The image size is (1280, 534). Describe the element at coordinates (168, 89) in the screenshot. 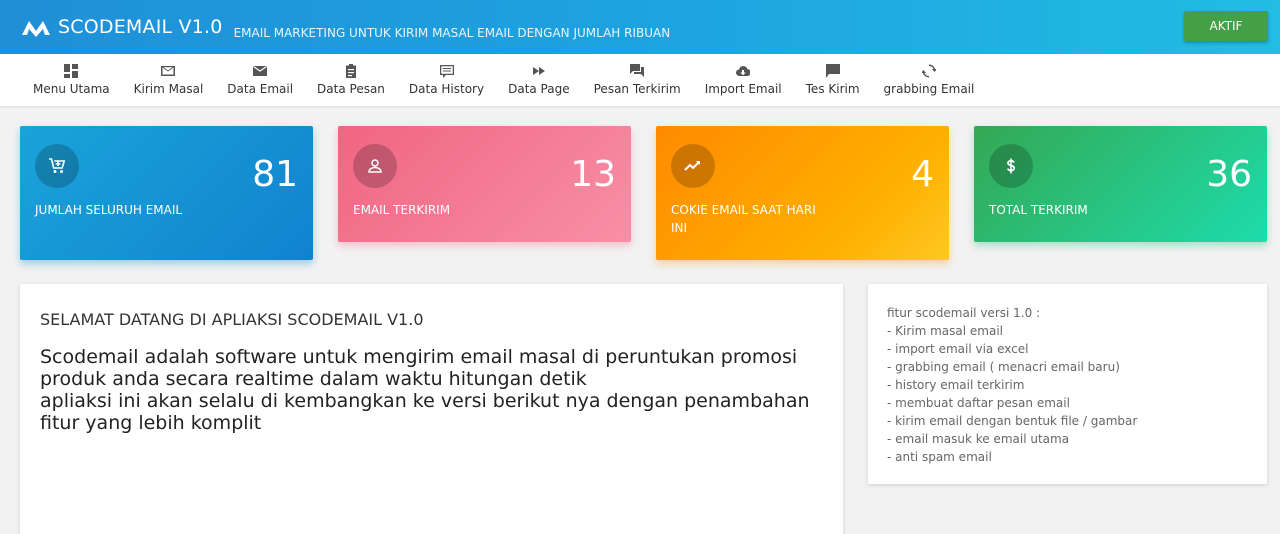

I see `nav-label: Kirim Masal` at that location.